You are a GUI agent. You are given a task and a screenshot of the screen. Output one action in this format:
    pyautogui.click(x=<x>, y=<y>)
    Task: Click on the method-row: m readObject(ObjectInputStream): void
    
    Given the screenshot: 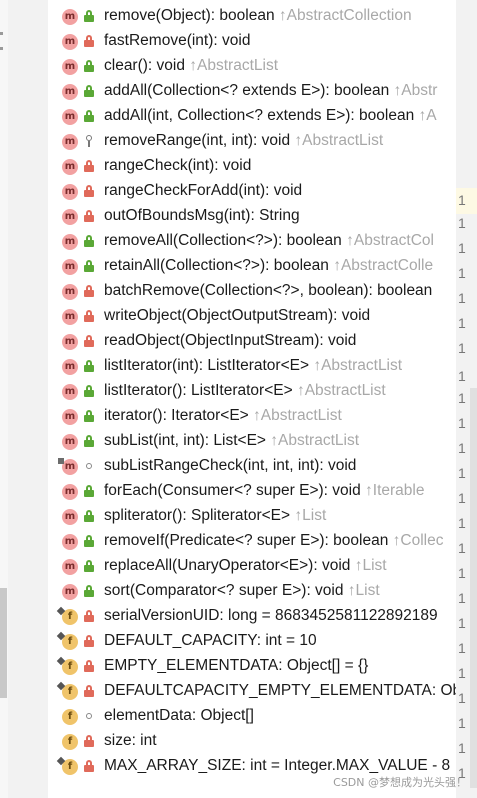 What is the action you would take?
    pyautogui.click(x=252, y=341)
    